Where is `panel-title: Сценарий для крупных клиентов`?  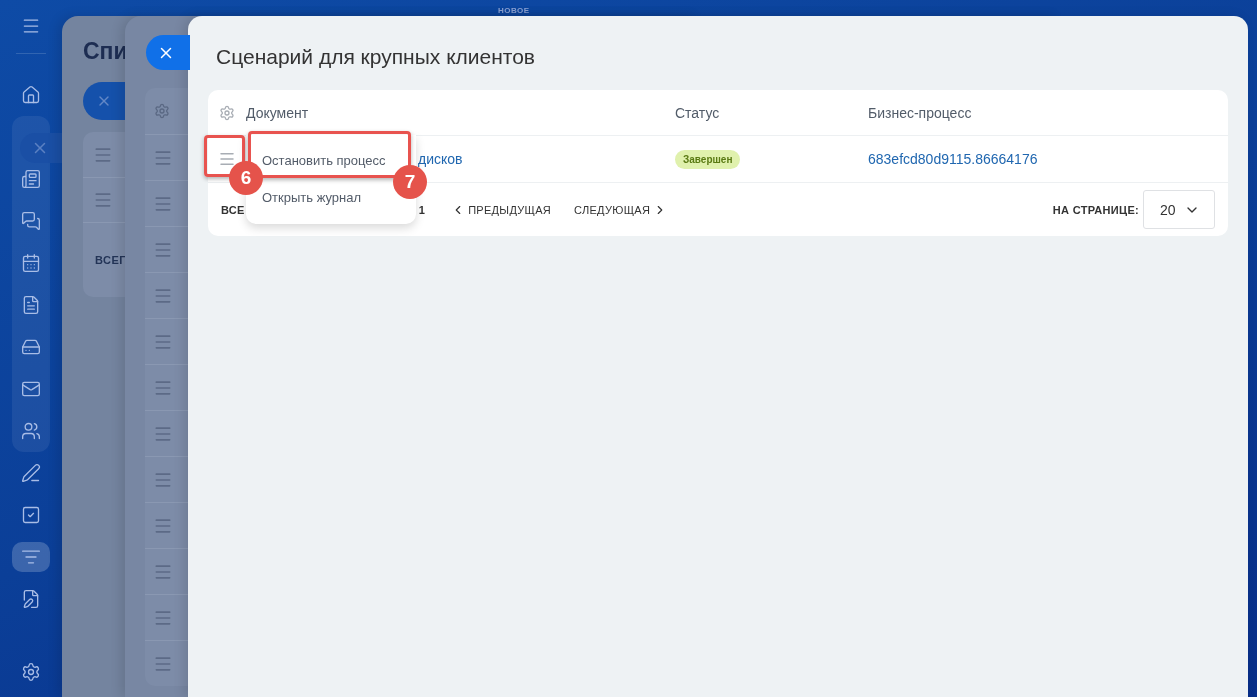 panel-title: Сценарий для крупных клиентов is located at coordinates (376, 57).